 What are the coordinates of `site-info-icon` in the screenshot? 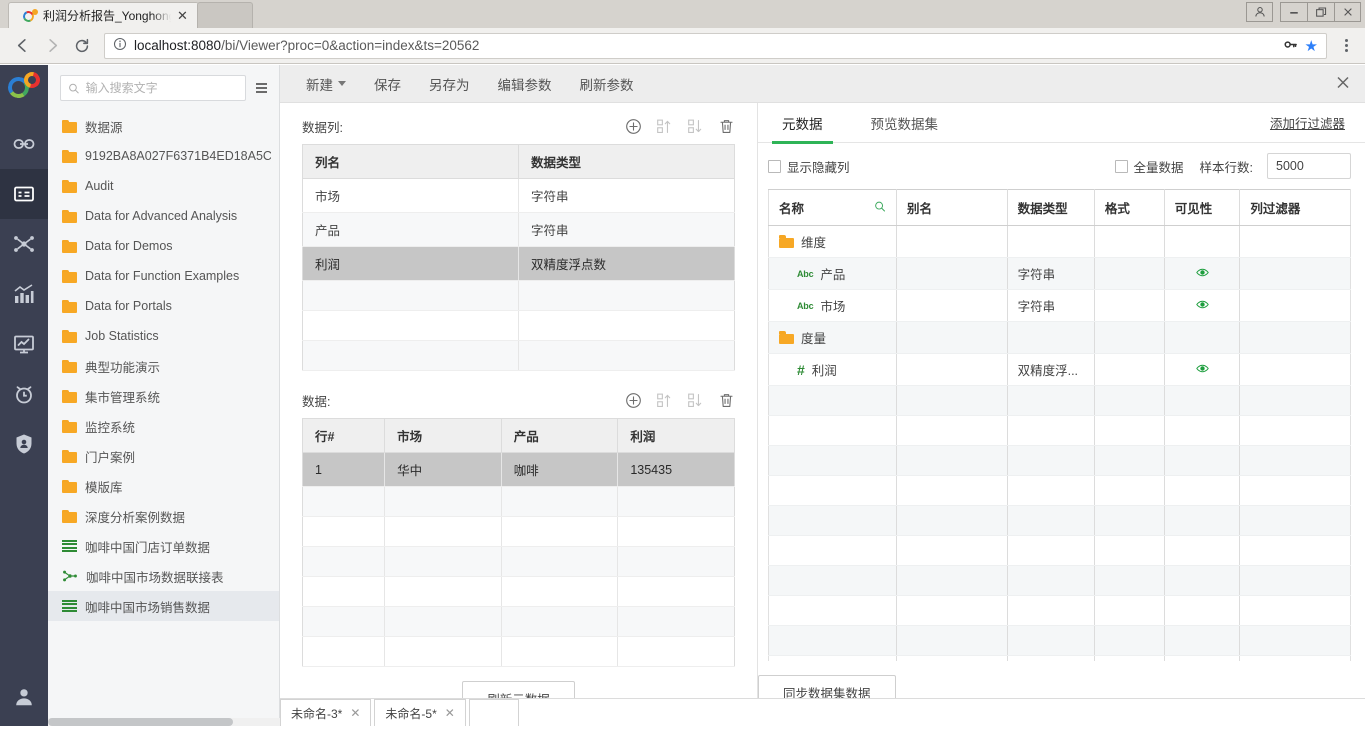 It's located at (120, 45).